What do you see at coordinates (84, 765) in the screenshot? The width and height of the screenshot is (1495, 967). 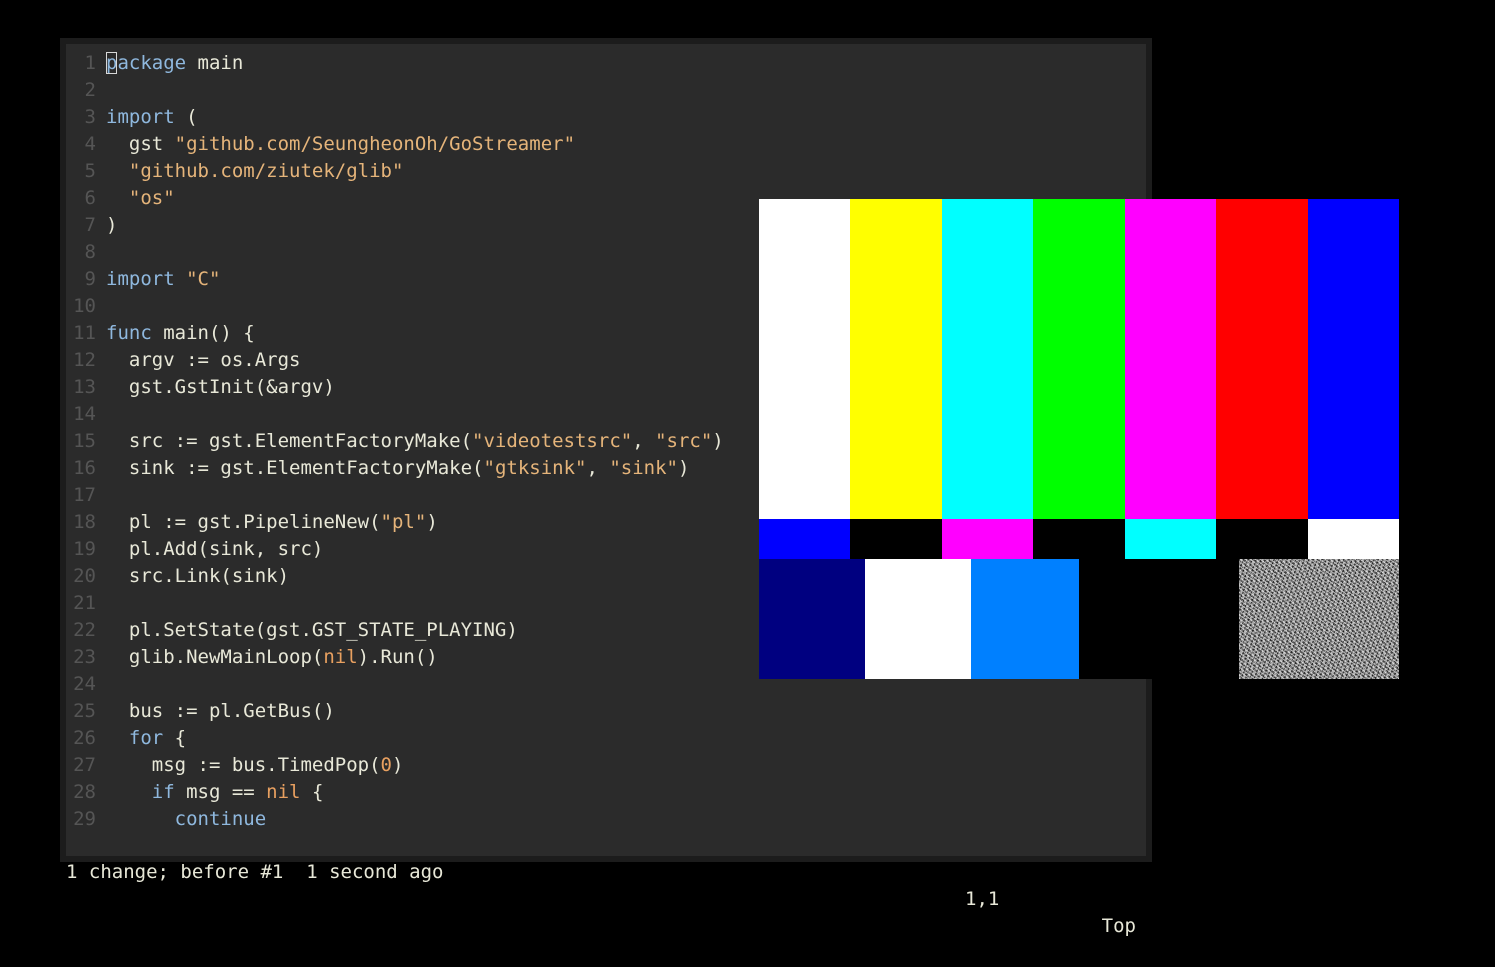 I see `line-number: 27` at bounding box center [84, 765].